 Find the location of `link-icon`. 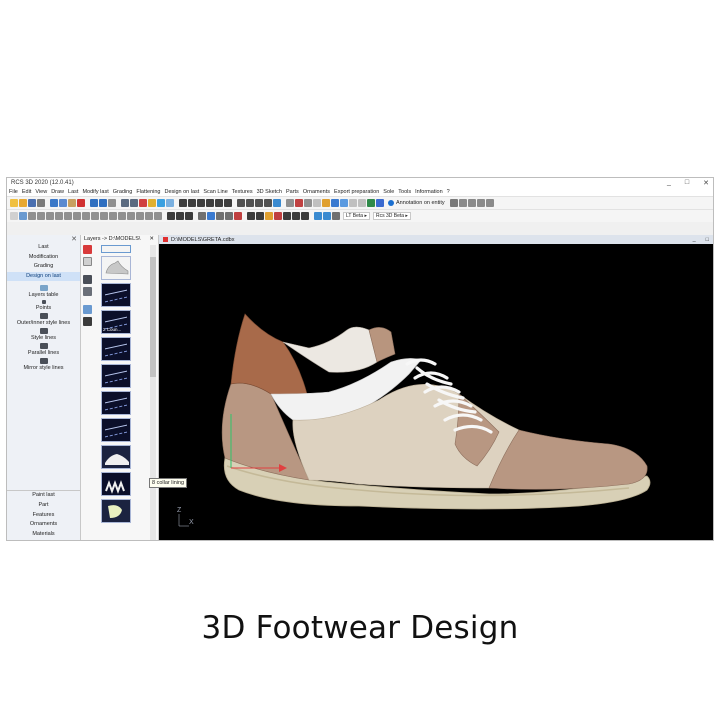

link-icon is located at coordinates (318, 216).